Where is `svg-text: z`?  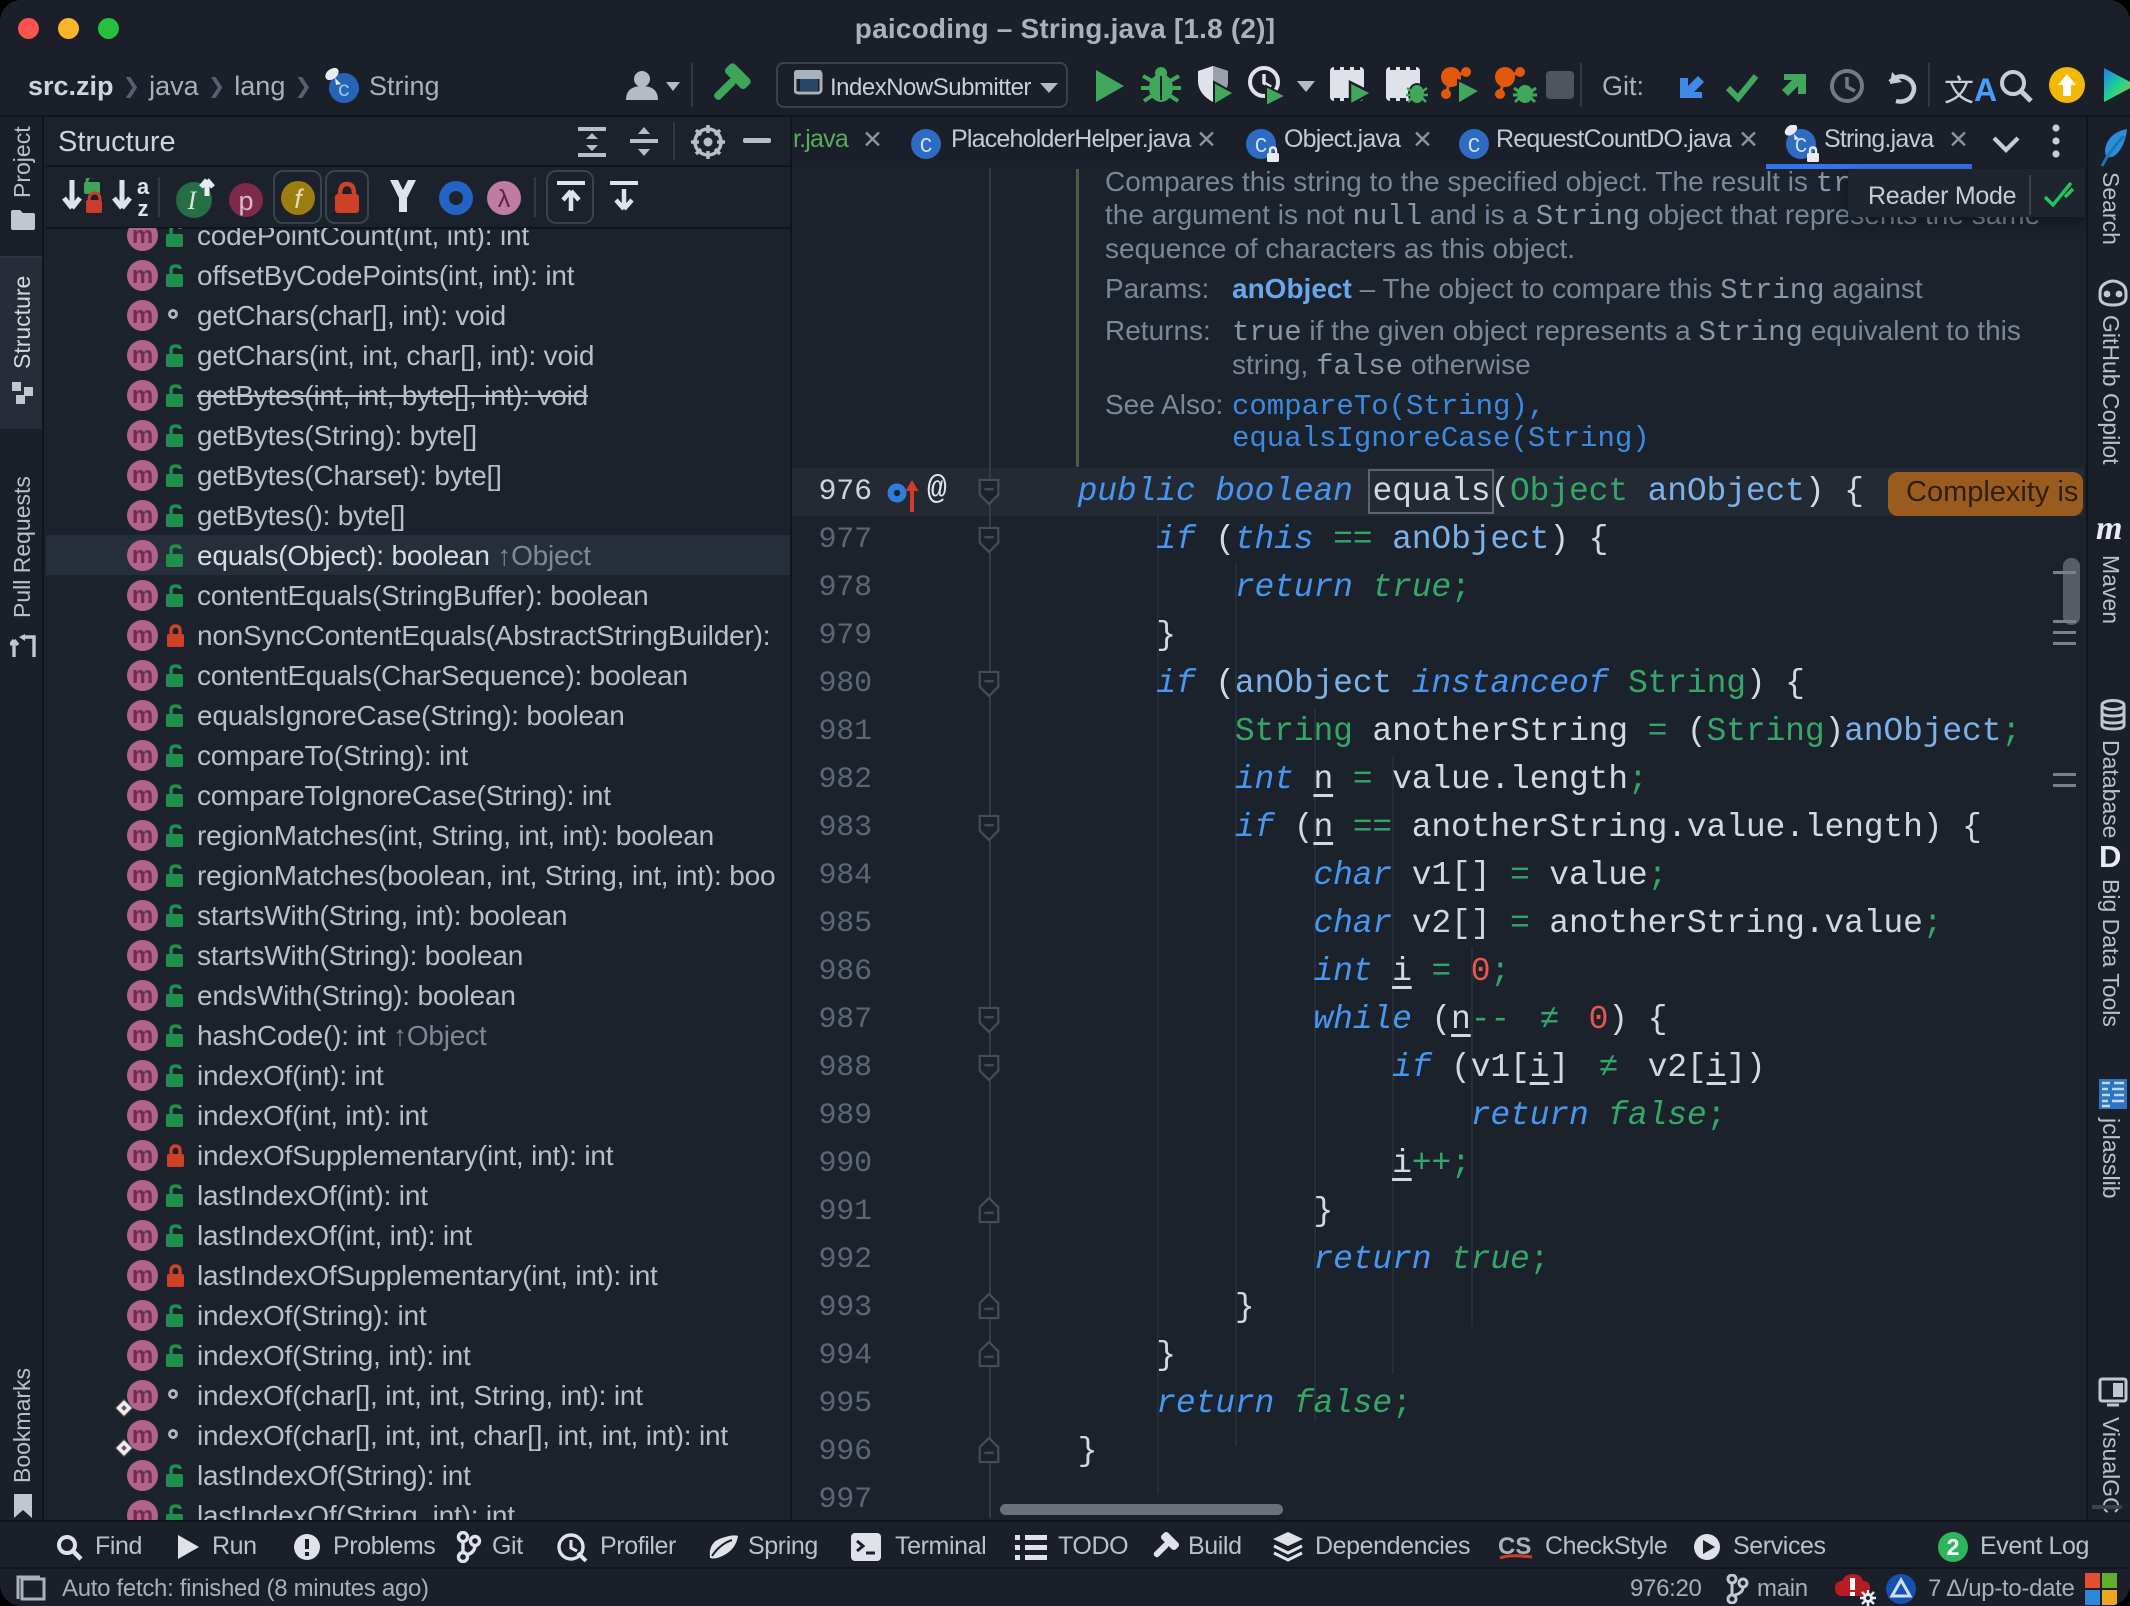 svg-text: z is located at coordinates (143, 207).